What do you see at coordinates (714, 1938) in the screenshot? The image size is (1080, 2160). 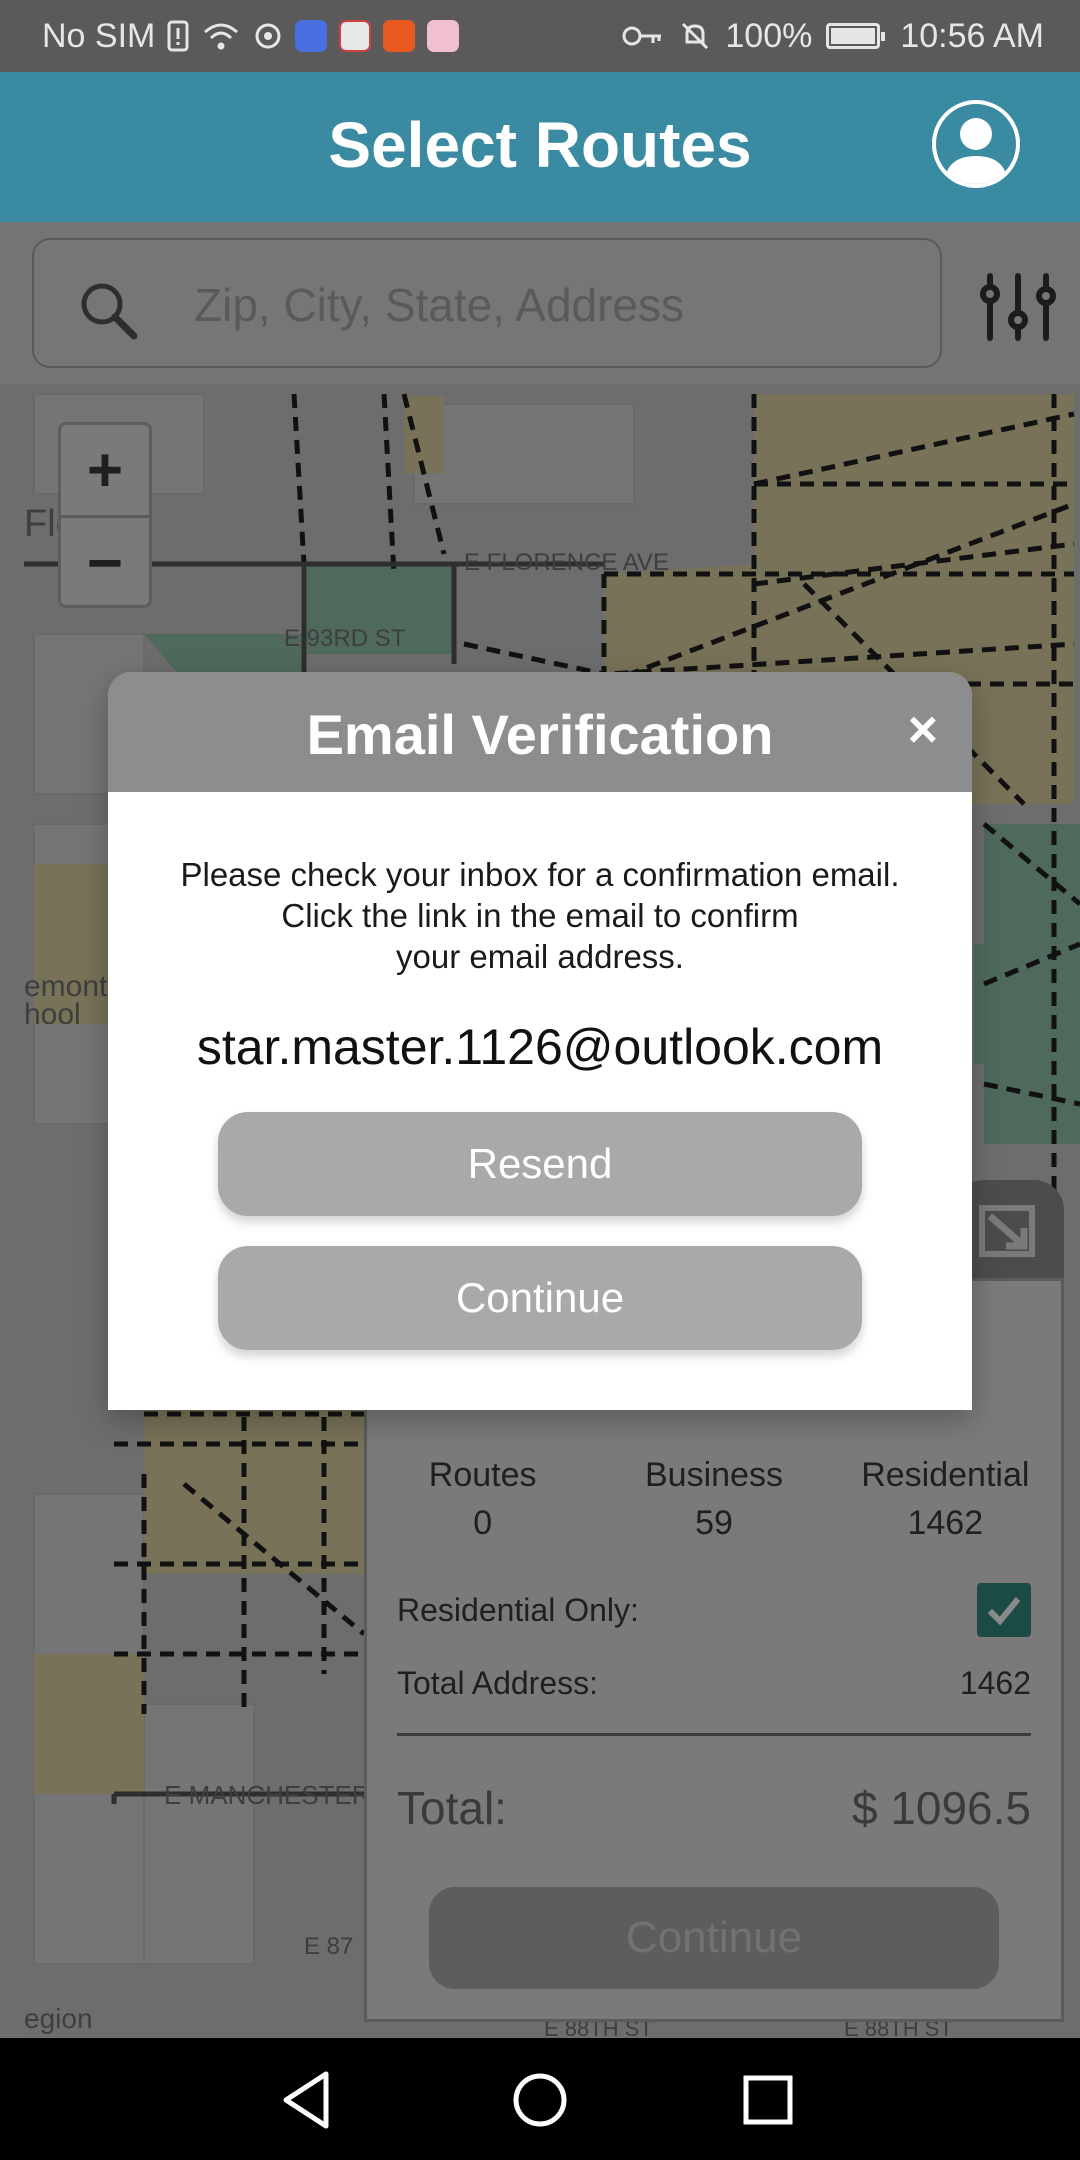 I see `panel-continue-button: Continue` at bounding box center [714, 1938].